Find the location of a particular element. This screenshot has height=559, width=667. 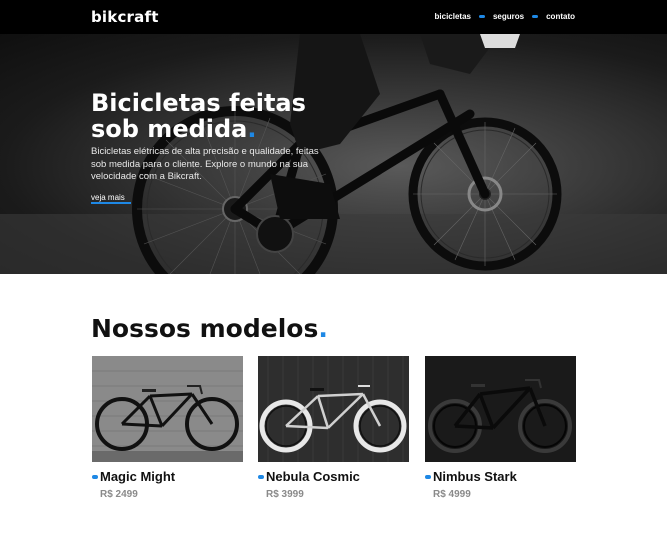

model-image-nimbus-stark is located at coordinates (500, 409).